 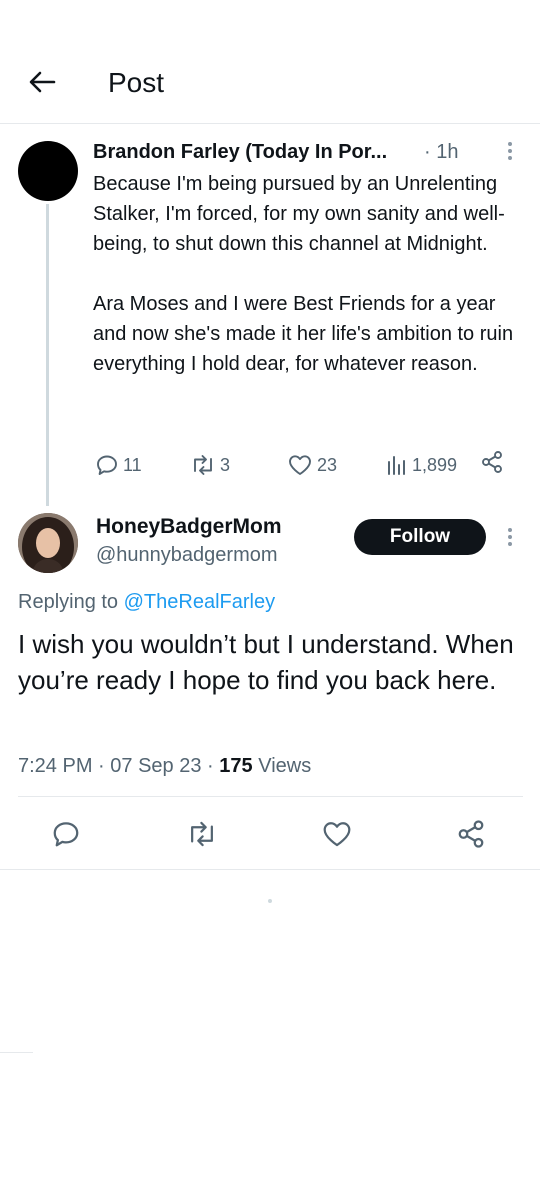 I want to click on parent-reply-button: 11, so click(x=118, y=465).